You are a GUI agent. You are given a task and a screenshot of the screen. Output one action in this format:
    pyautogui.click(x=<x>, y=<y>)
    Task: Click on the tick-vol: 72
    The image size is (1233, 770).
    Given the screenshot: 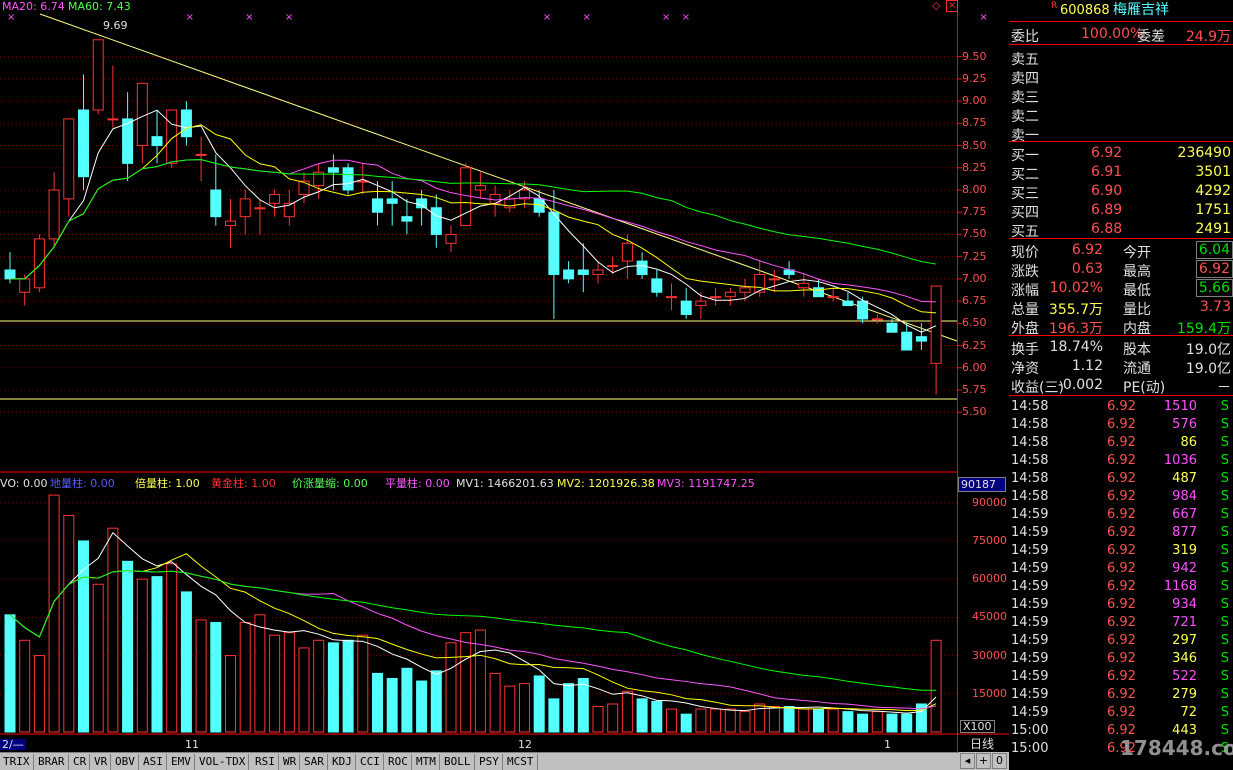 What is the action you would take?
    pyautogui.click(x=1188, y=712)
    